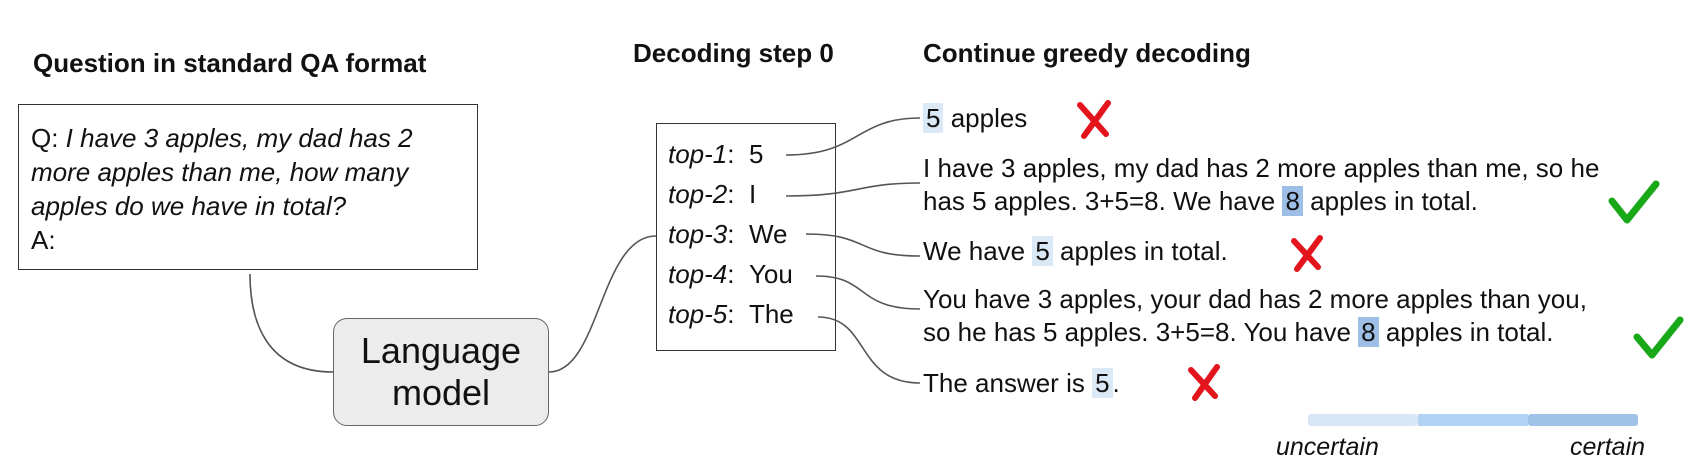 This screenshot has width=1703, height=475. What do you see at coordinates (868, 292) in the screenshot?
I see `connector-top4` at bounding box center [868, 292].